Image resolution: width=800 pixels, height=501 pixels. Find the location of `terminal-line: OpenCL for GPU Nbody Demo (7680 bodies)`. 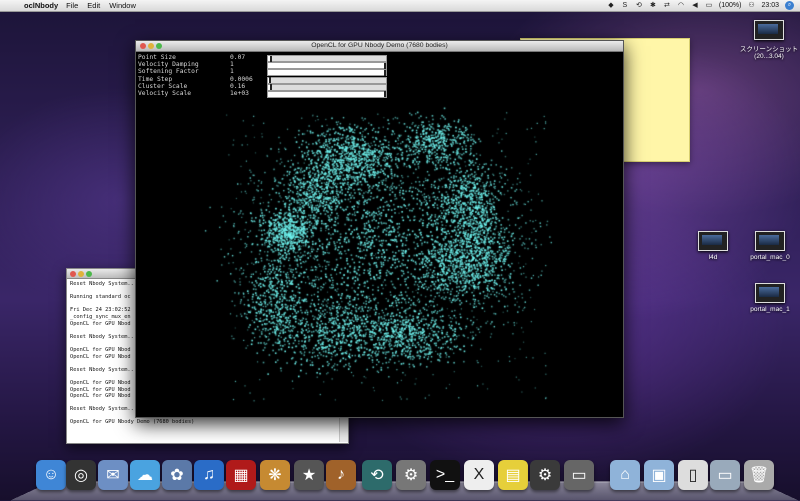

terminal-line: OpenCL for GPU Nbody Demo (7680 bodies) is located at coordinates (132, 422).